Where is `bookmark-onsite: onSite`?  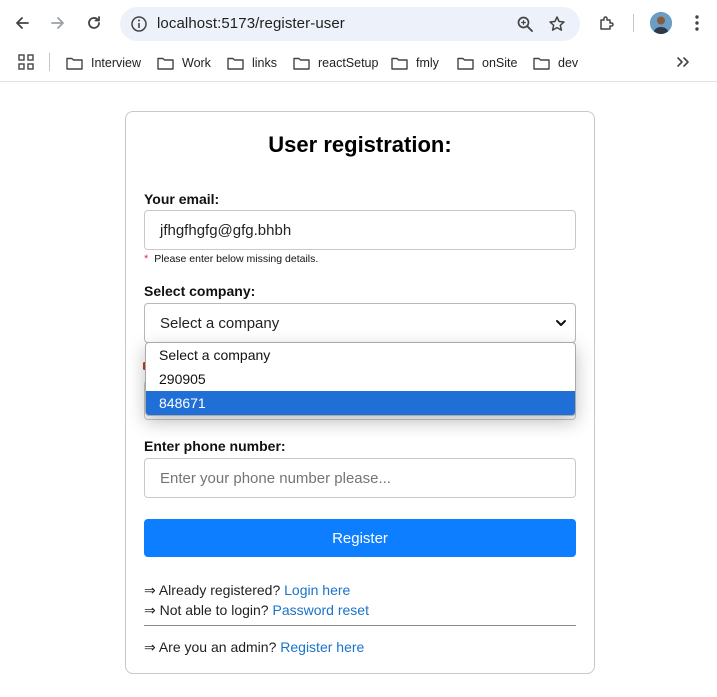
bookmark-onsite: onSite is located at coordinates (487, 63).